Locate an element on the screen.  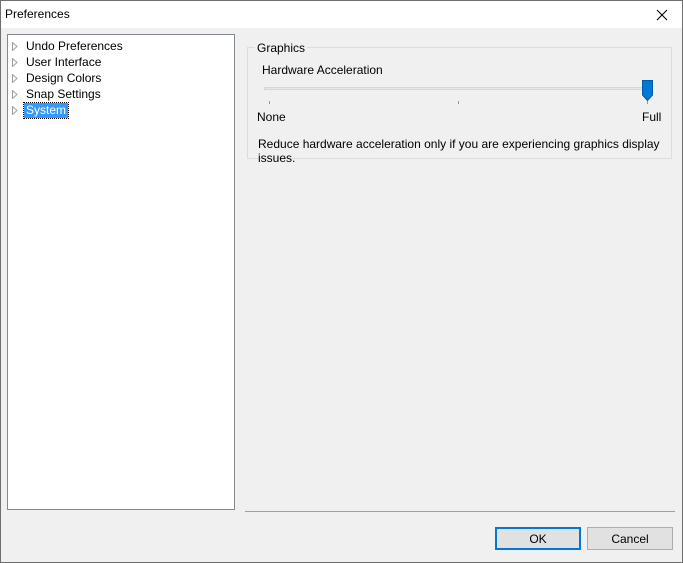
tree-item-system: System is located at coordinates (41, 110).